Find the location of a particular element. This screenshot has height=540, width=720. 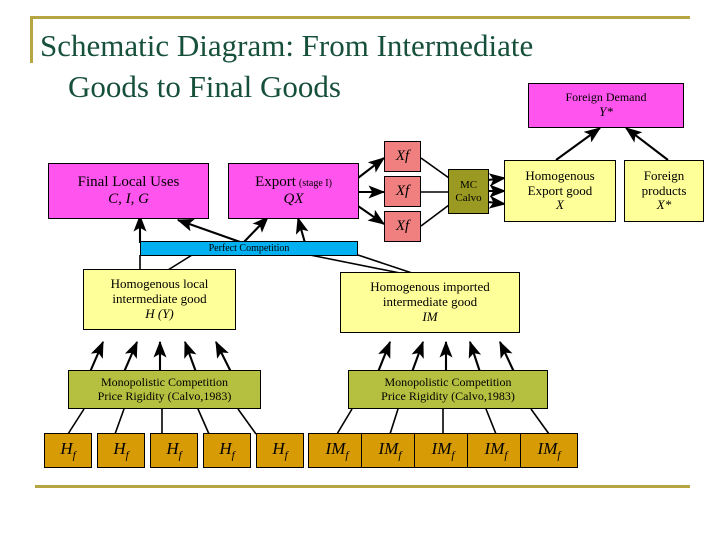

top-rule is located at coordinates (360, 17).